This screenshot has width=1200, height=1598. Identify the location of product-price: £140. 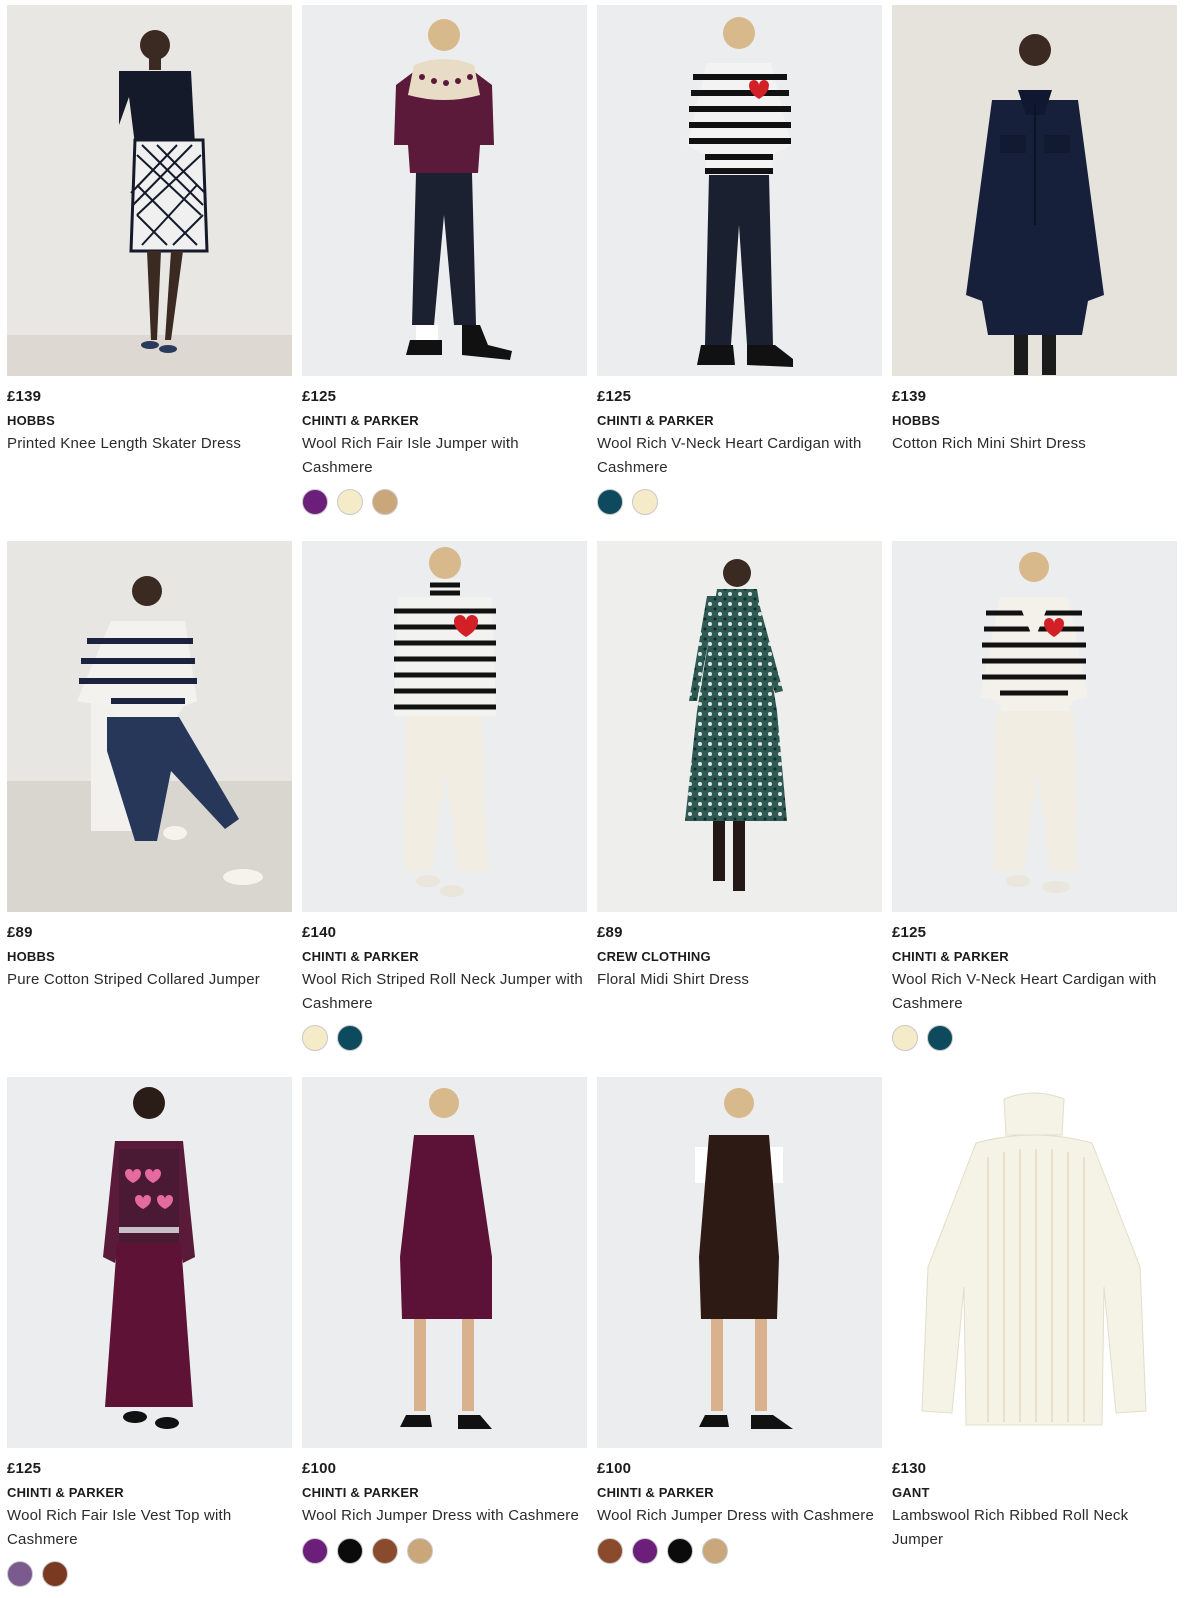
(319, 932).